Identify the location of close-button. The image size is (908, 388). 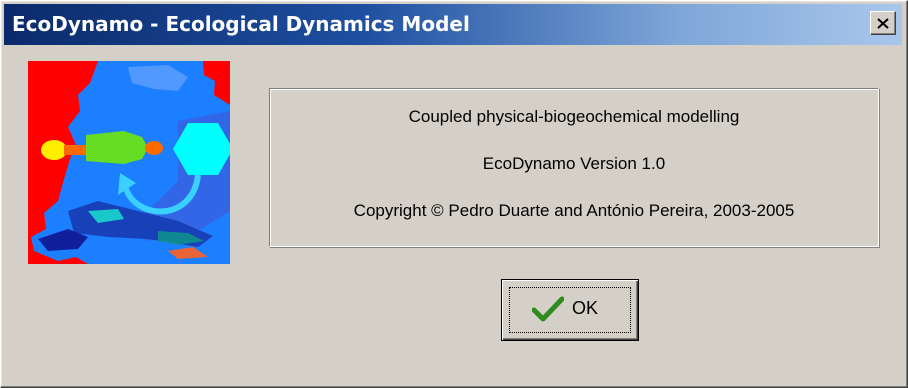
(883, 23).